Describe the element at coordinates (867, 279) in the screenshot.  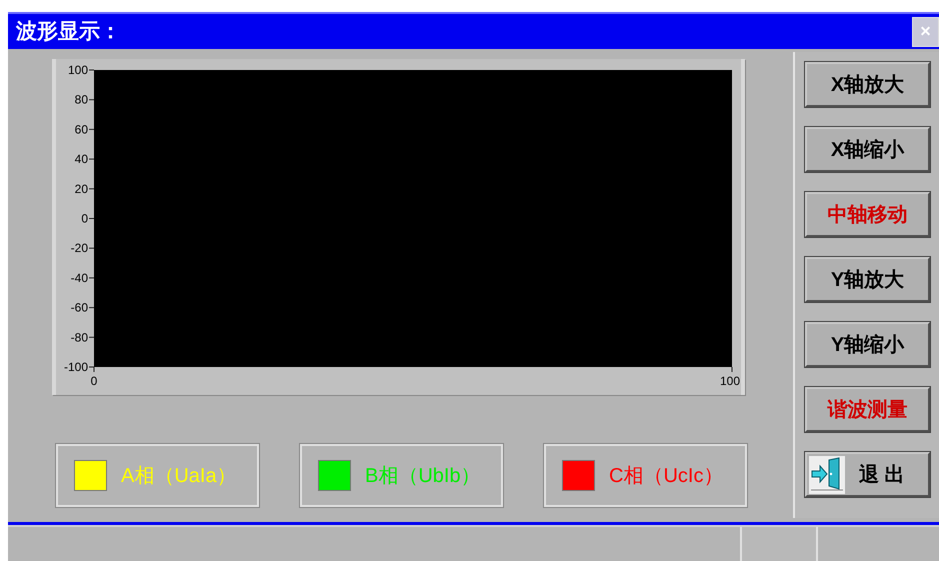
I see `toolbar-button: Y轴放大` at that location.